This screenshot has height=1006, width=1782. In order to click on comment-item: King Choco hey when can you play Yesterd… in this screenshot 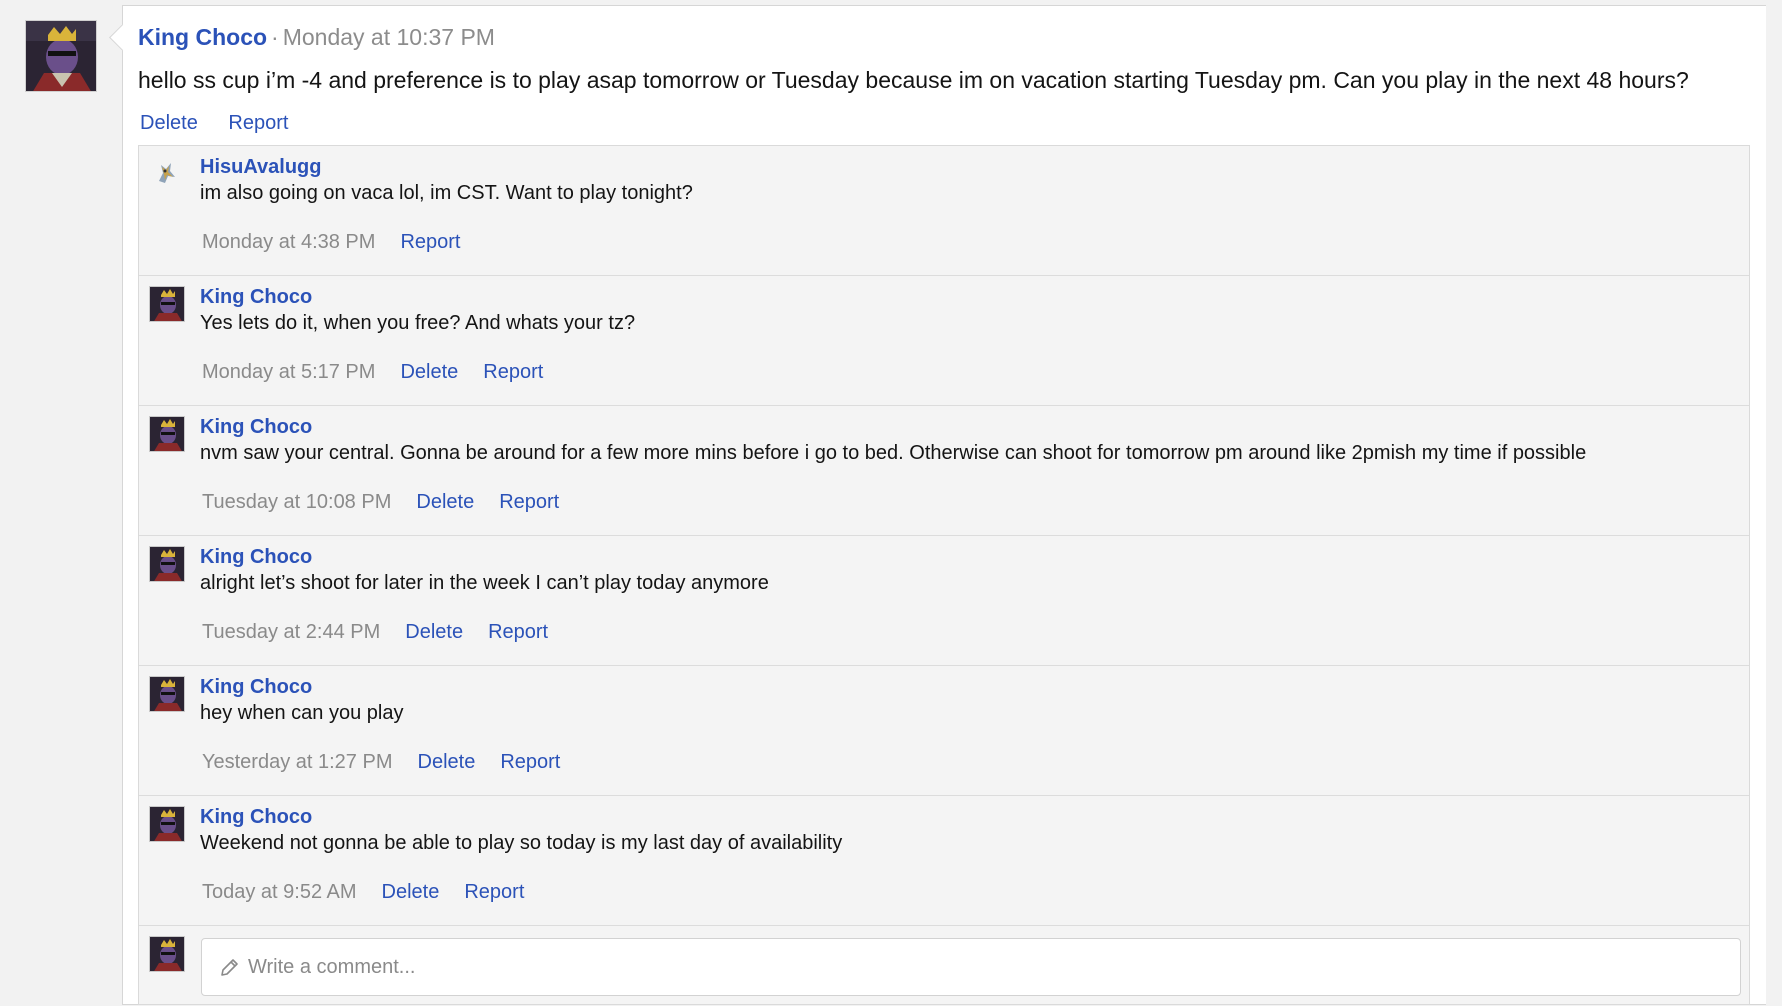, I will do `click(944, 731)`.